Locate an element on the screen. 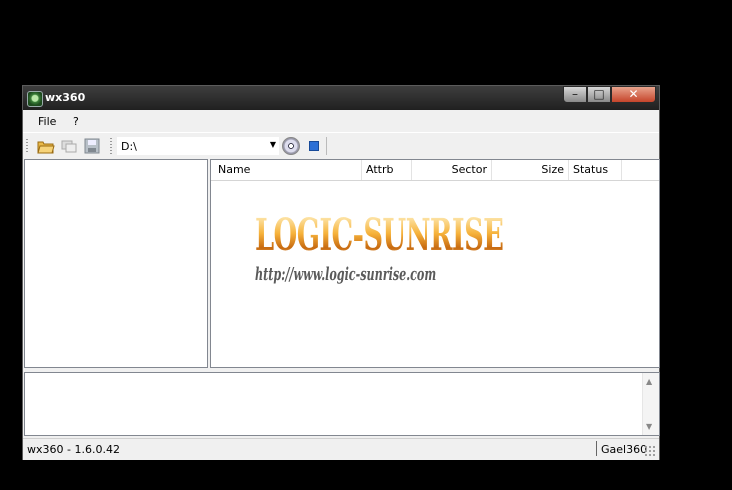  column-header-size: Size is located at coordinates (530, 170).